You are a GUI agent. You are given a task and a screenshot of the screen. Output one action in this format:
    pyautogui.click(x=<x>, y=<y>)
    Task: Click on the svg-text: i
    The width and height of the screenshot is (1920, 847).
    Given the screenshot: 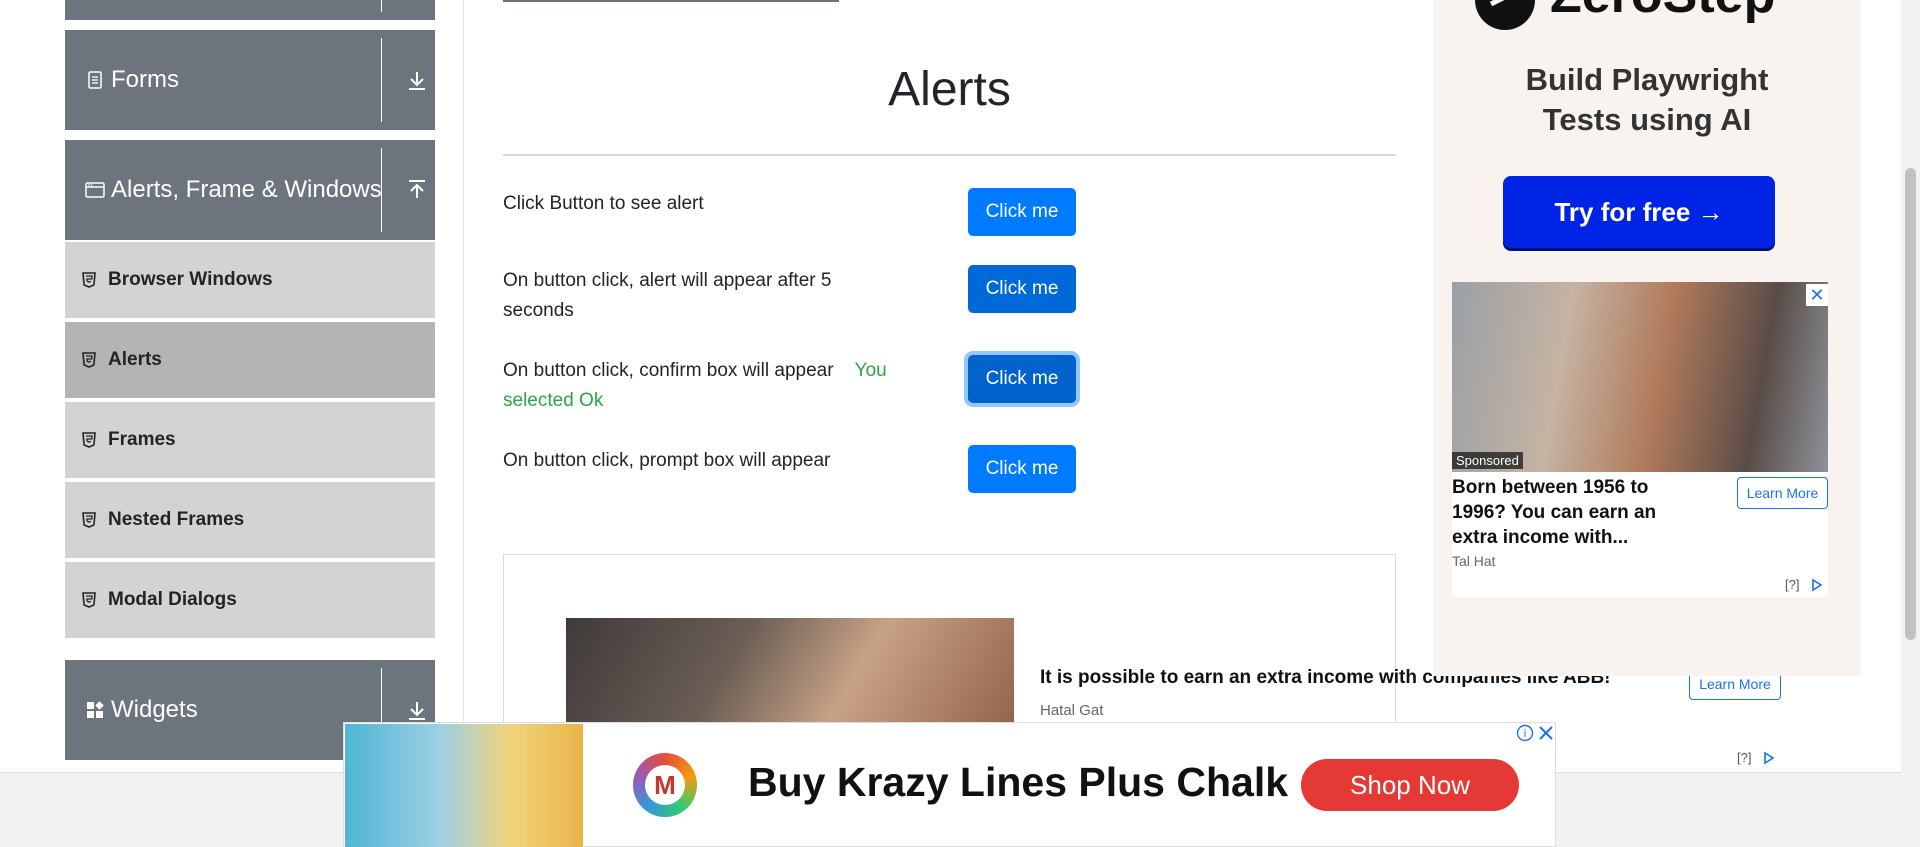 What is the action you would take?
    pyautogui.click(x=1525, y=734)
    